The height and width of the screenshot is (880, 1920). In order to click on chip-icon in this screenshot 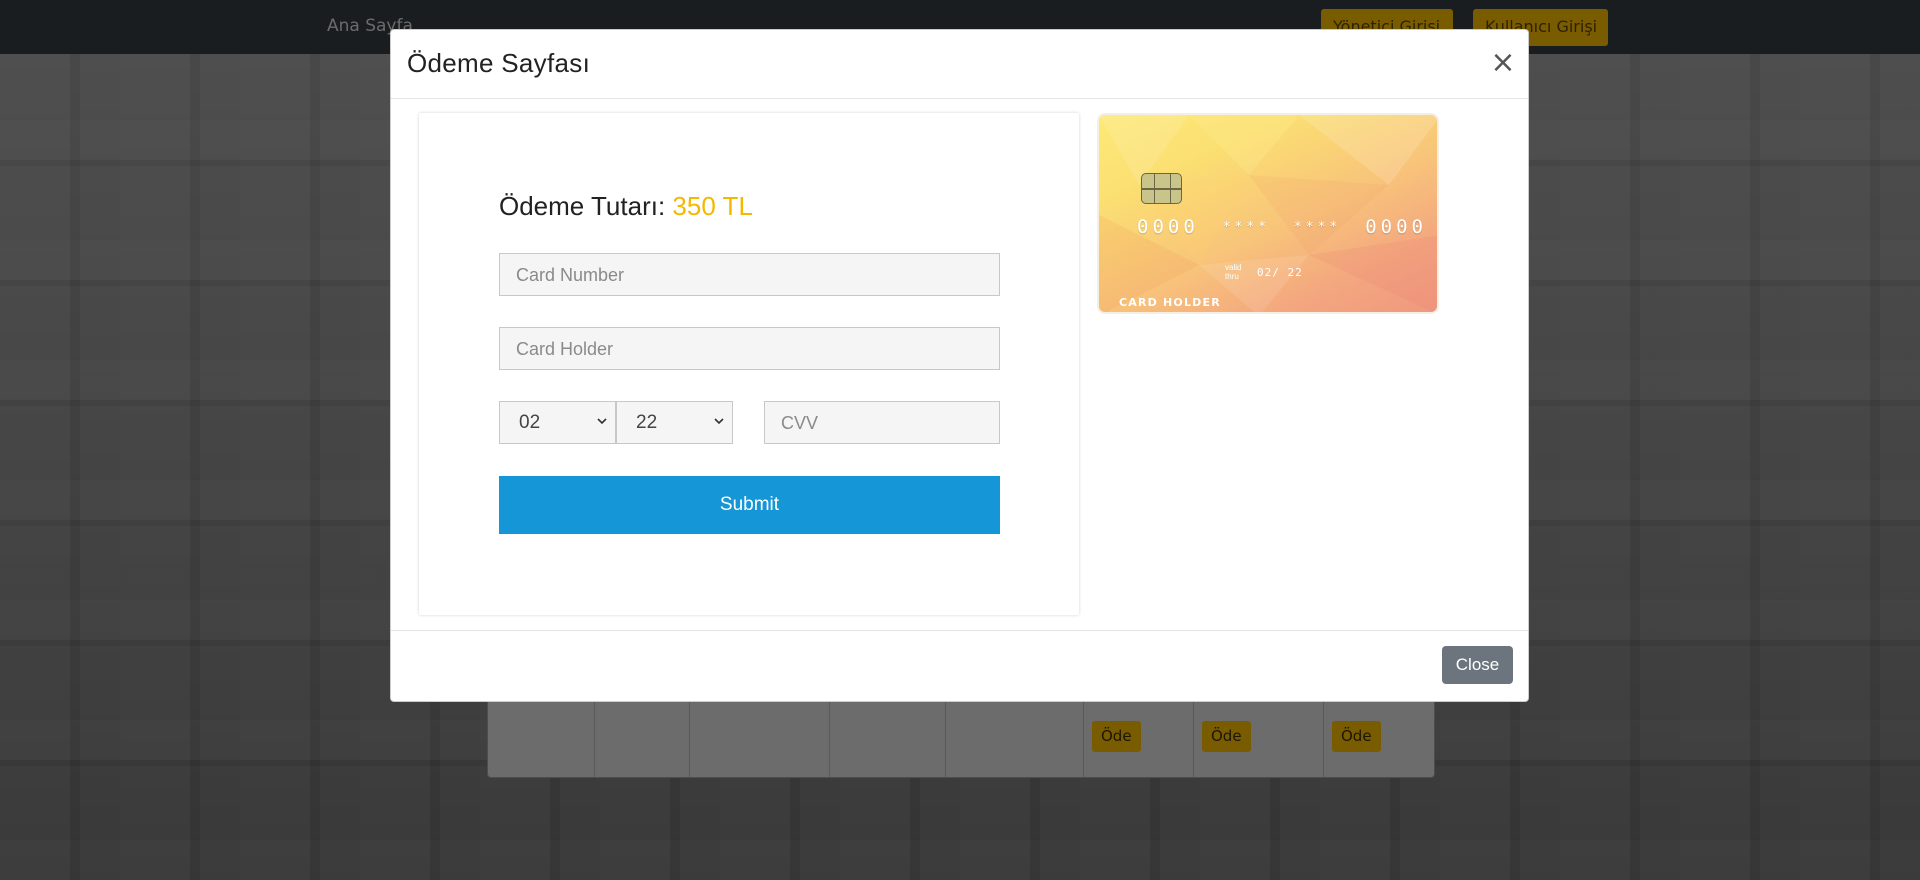, I will do `click(1161, 188)`.